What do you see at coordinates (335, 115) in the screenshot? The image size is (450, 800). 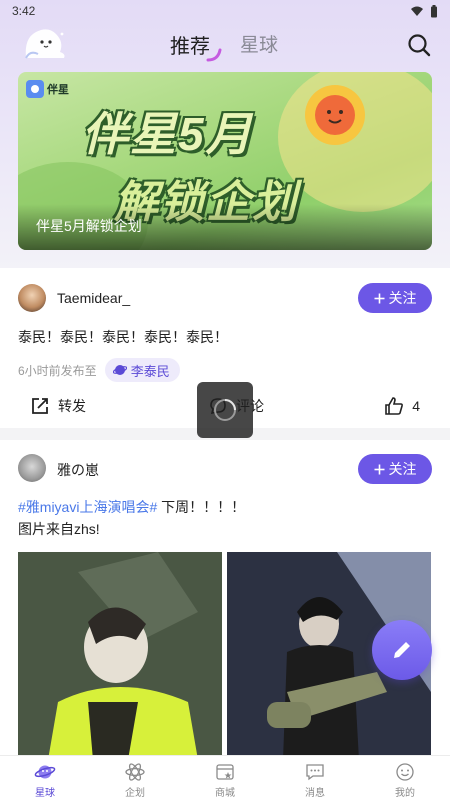 I see `sun-flower-icon` at bounding box center [335, 115].